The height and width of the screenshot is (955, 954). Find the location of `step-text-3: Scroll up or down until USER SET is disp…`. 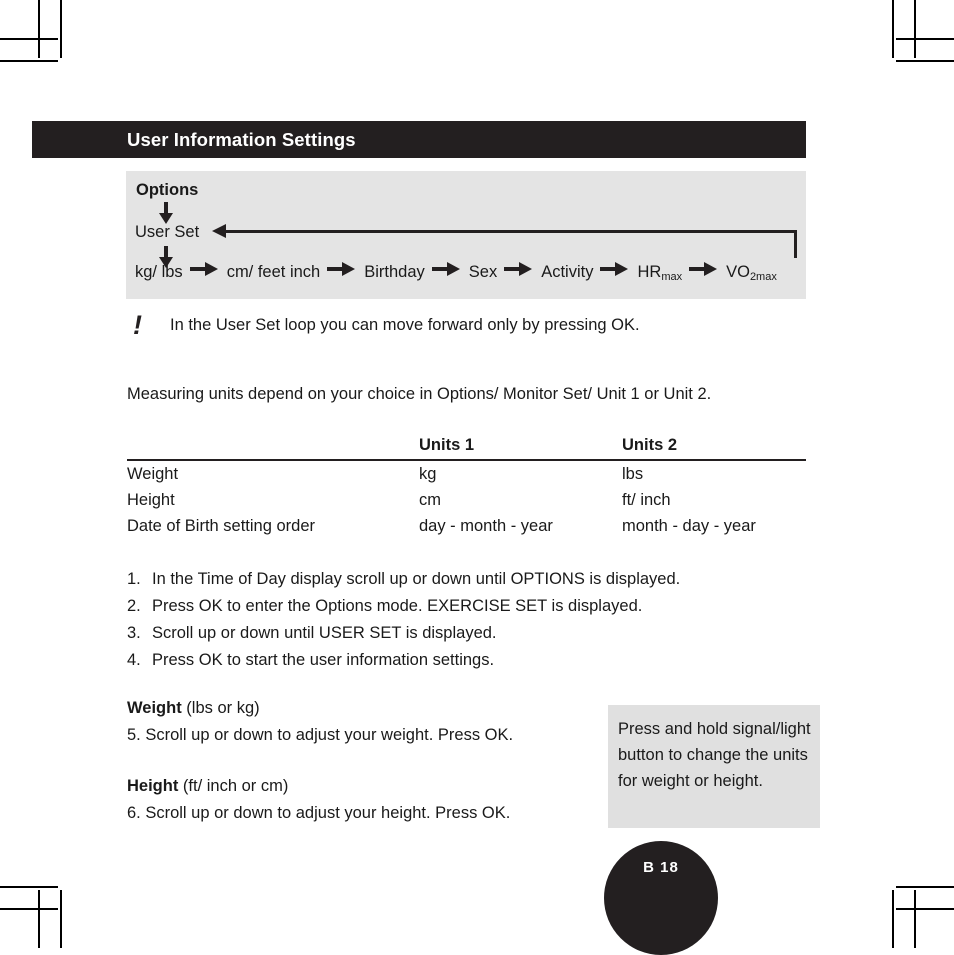

step-text-3: Scroll up or down until USER SET is disp… is located at coordinates (324, 633).